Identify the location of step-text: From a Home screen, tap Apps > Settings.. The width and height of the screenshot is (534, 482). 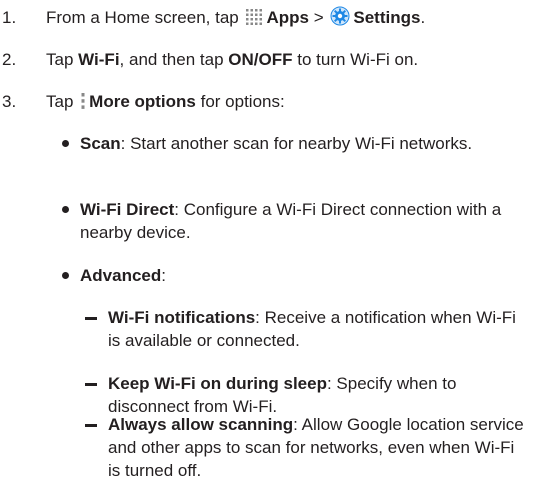
(235, 19).